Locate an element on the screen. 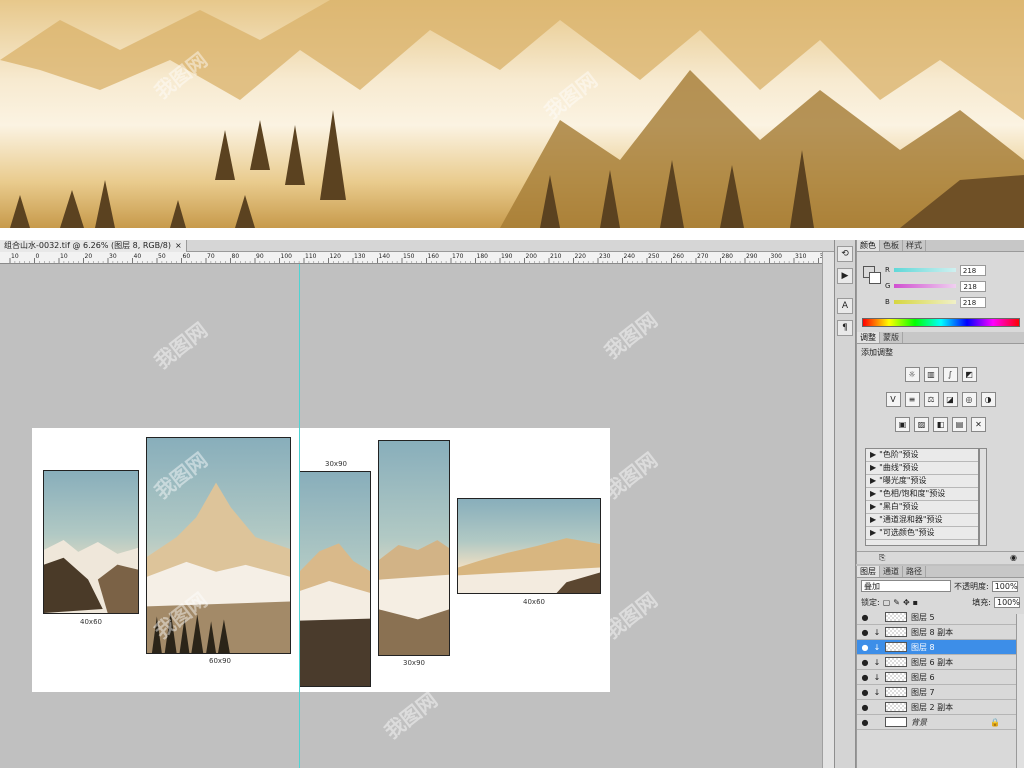 This screenshot has height=768, width=1024. preset-item: ▶ "色相/饱和度"预设 is located at coordinates (922, 494).